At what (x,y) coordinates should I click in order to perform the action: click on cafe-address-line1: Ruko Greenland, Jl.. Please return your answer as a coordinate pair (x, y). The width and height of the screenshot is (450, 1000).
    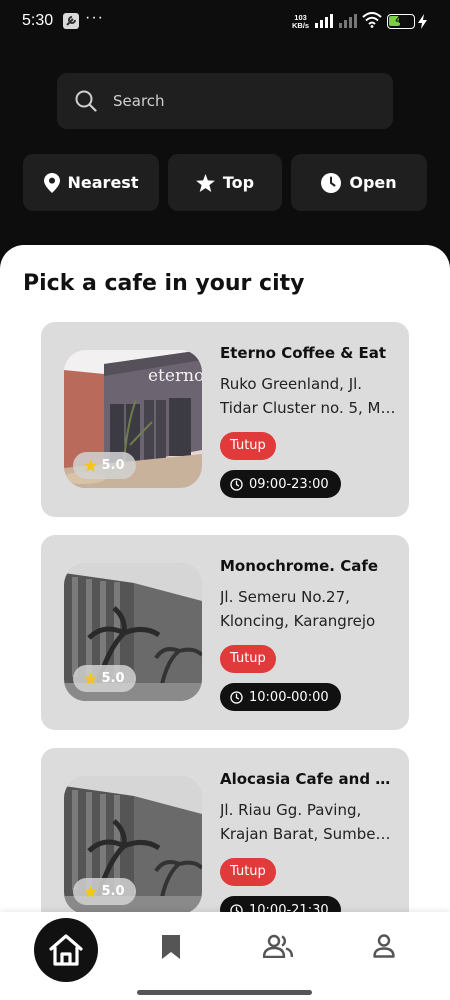
    Looking at the image, I should click on (291, 384).